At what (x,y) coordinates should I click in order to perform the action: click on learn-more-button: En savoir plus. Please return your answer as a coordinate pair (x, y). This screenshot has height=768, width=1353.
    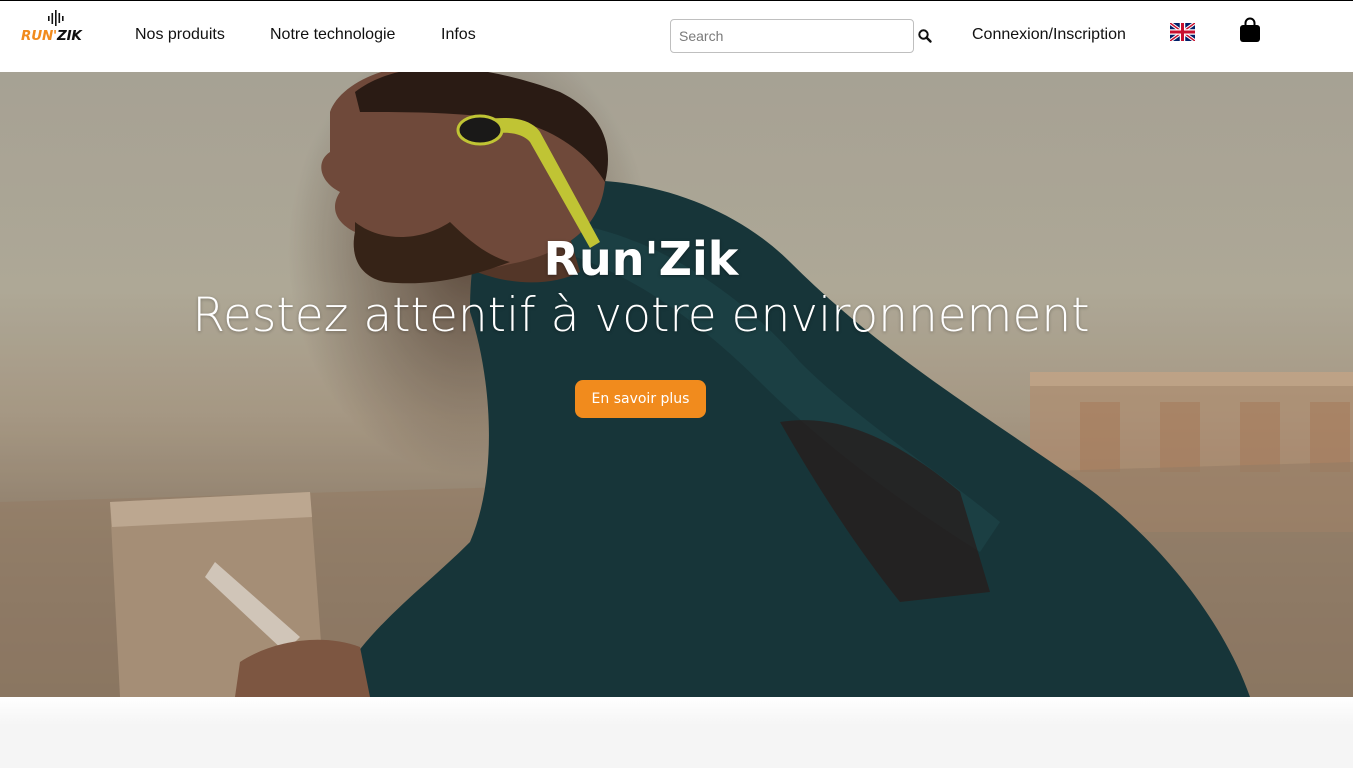
    Looking at the image, I should click on (640, 399).